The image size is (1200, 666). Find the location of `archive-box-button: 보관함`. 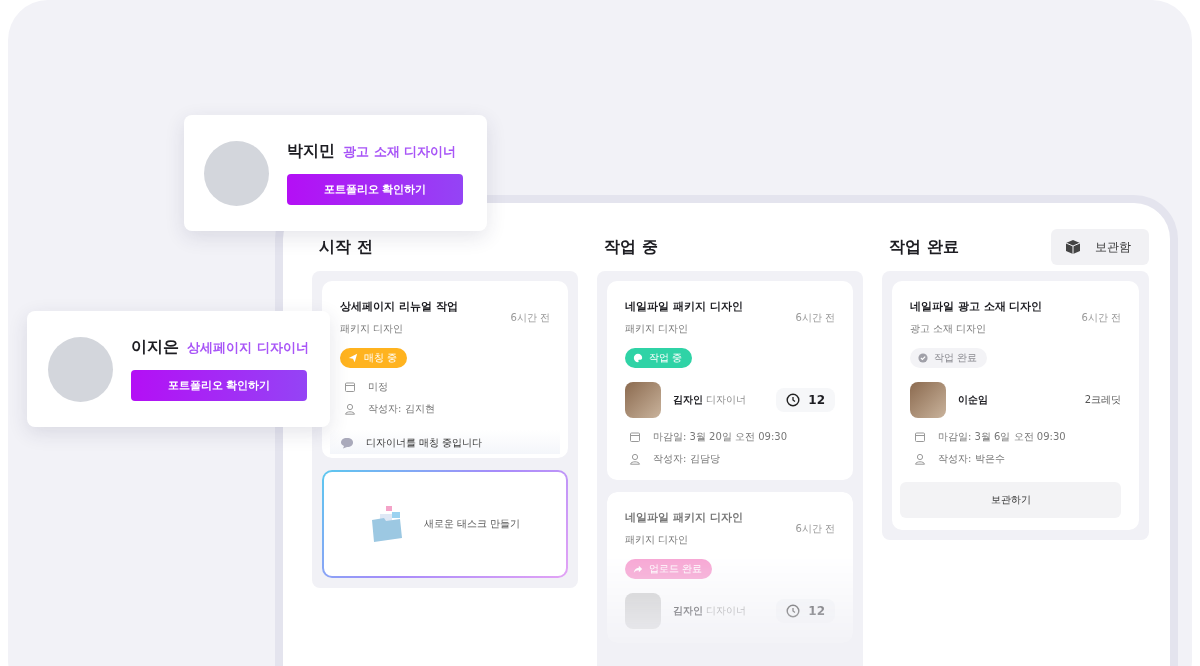

archive-box-button: 보관함 is located at coordinates (1100, 247).